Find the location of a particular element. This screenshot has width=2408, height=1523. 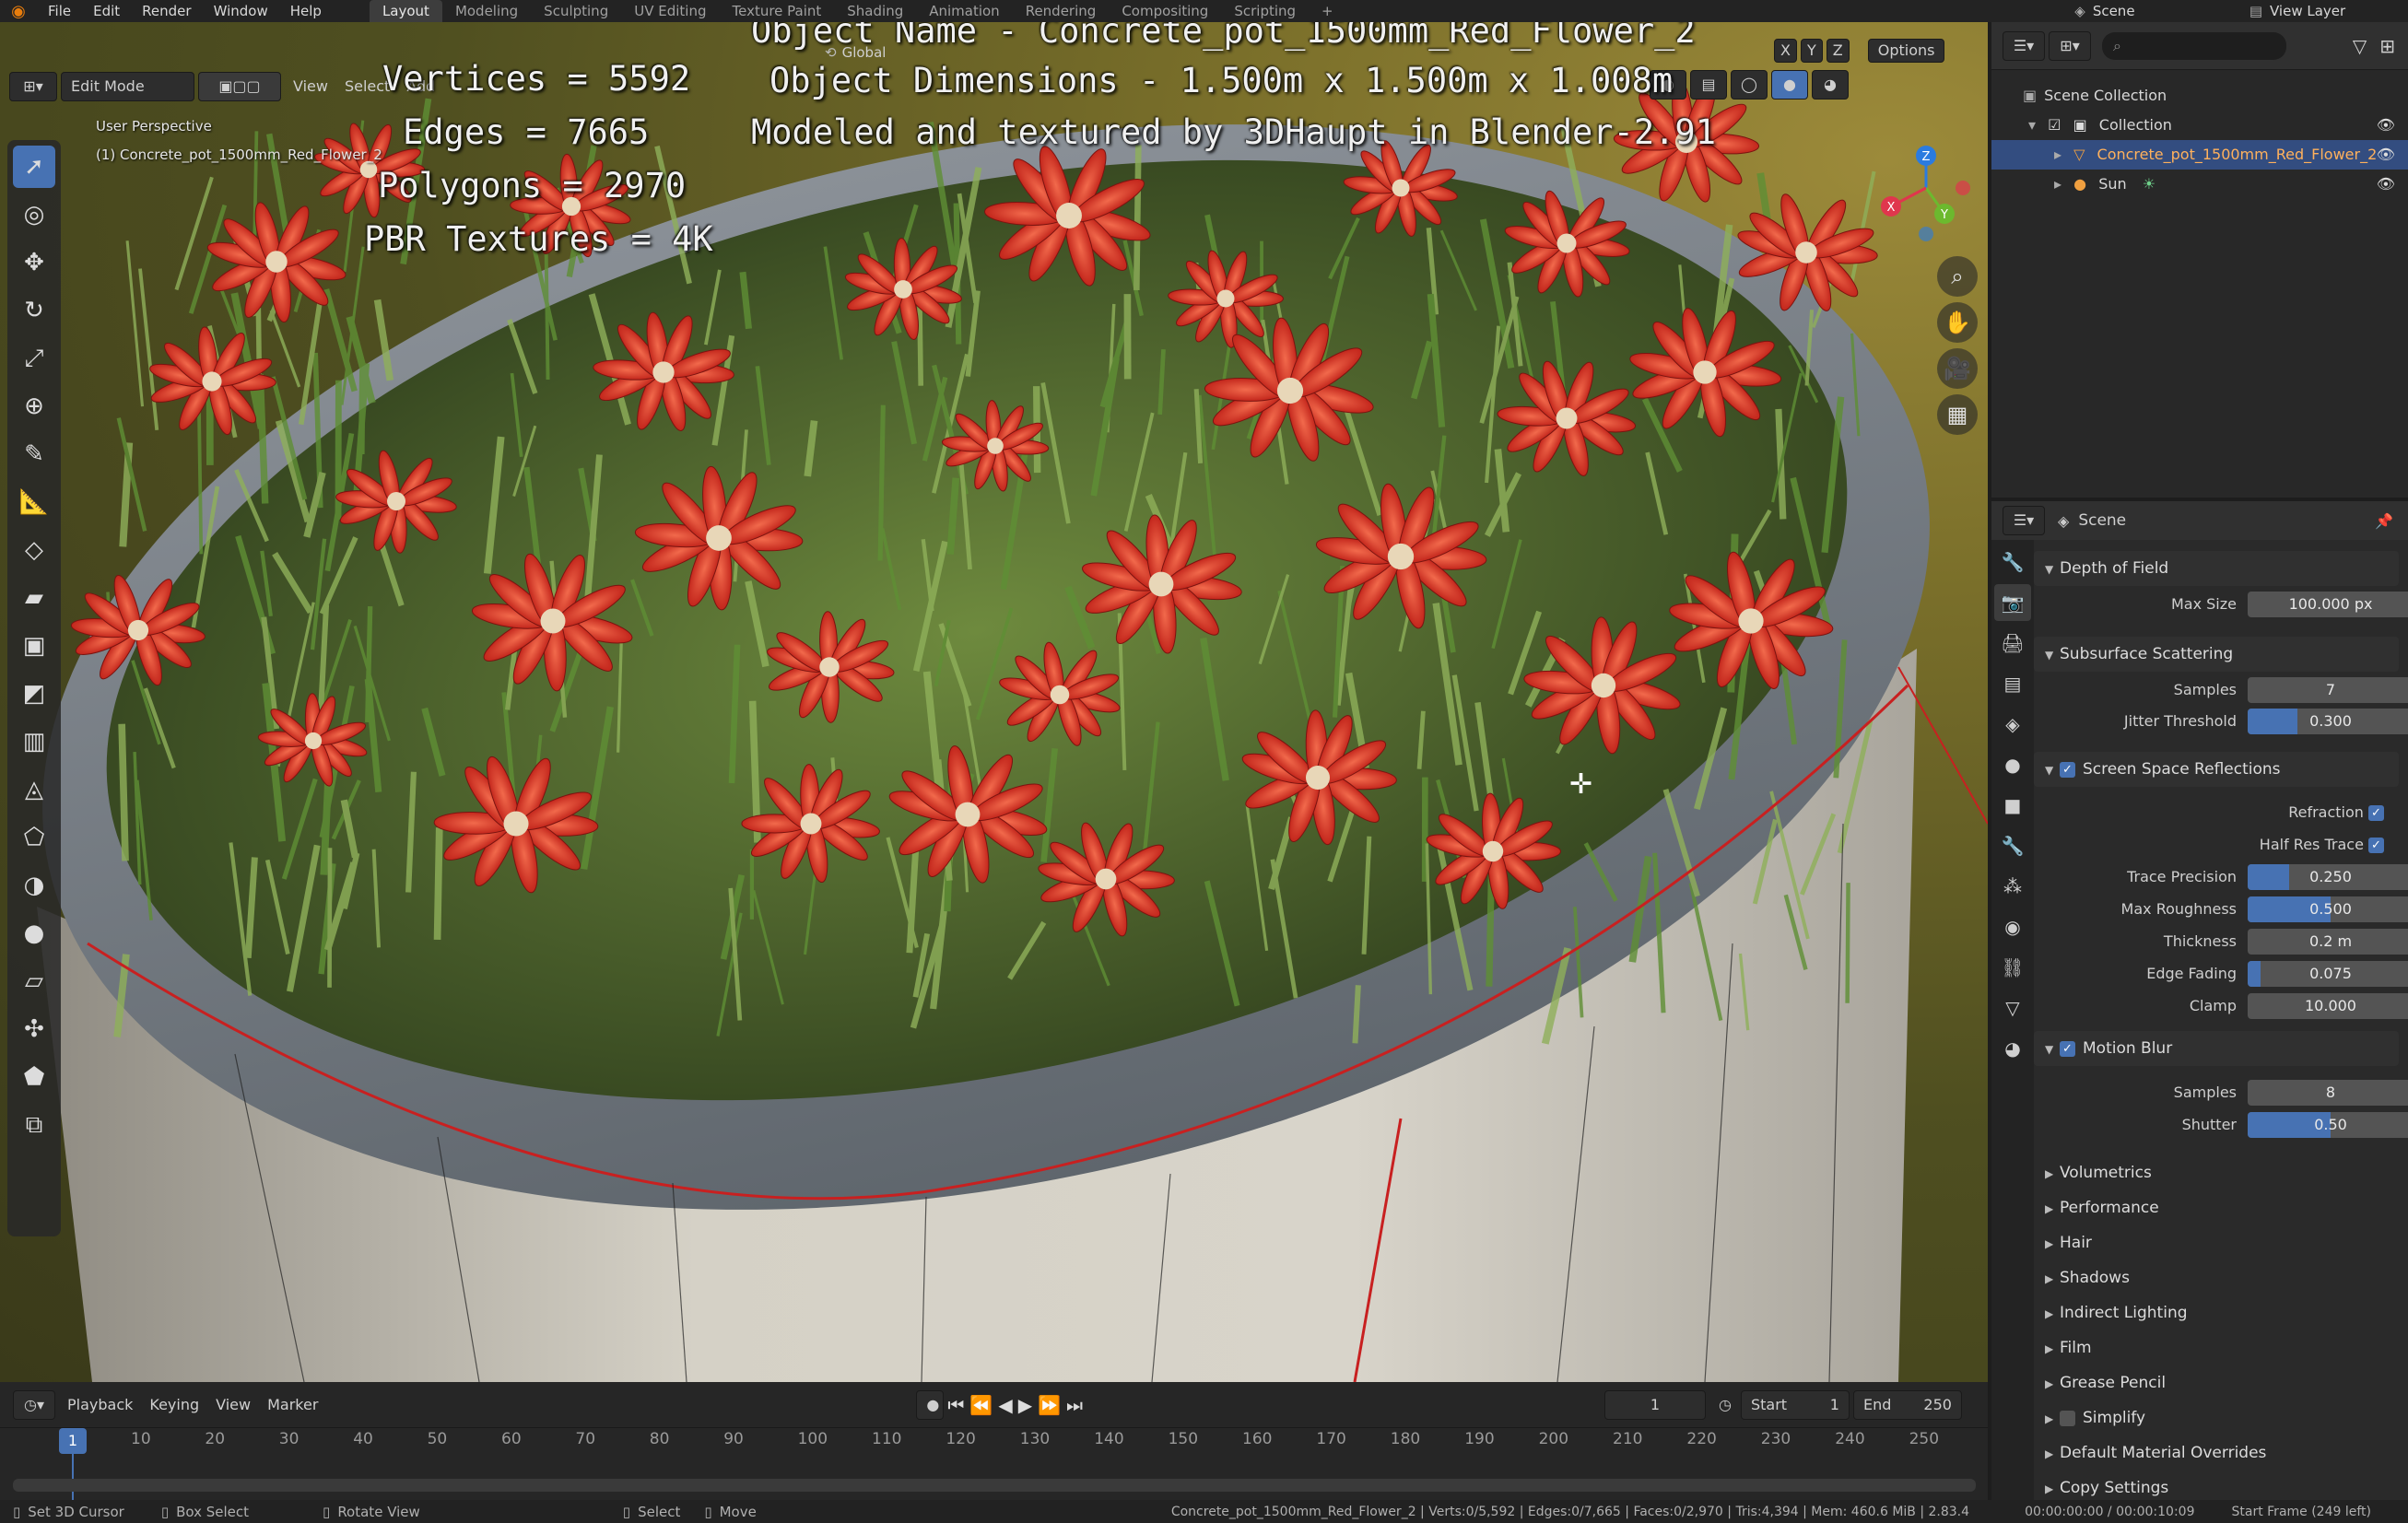

poly-build-tool-icon: ⬠ is located at coordinates (34, 837).